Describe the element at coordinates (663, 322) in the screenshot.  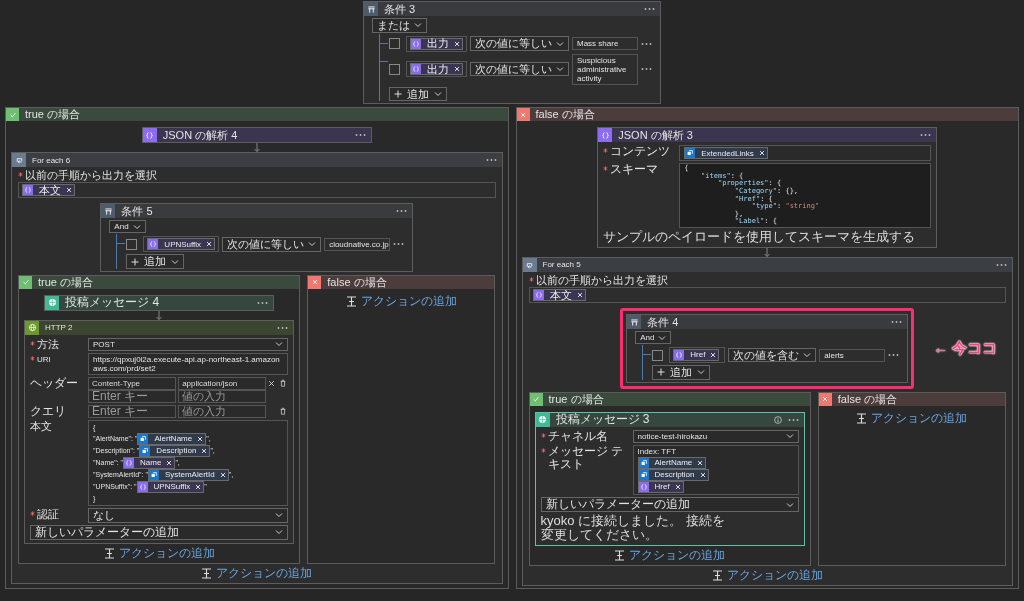
I see `card-title: 条件 4` at that location.